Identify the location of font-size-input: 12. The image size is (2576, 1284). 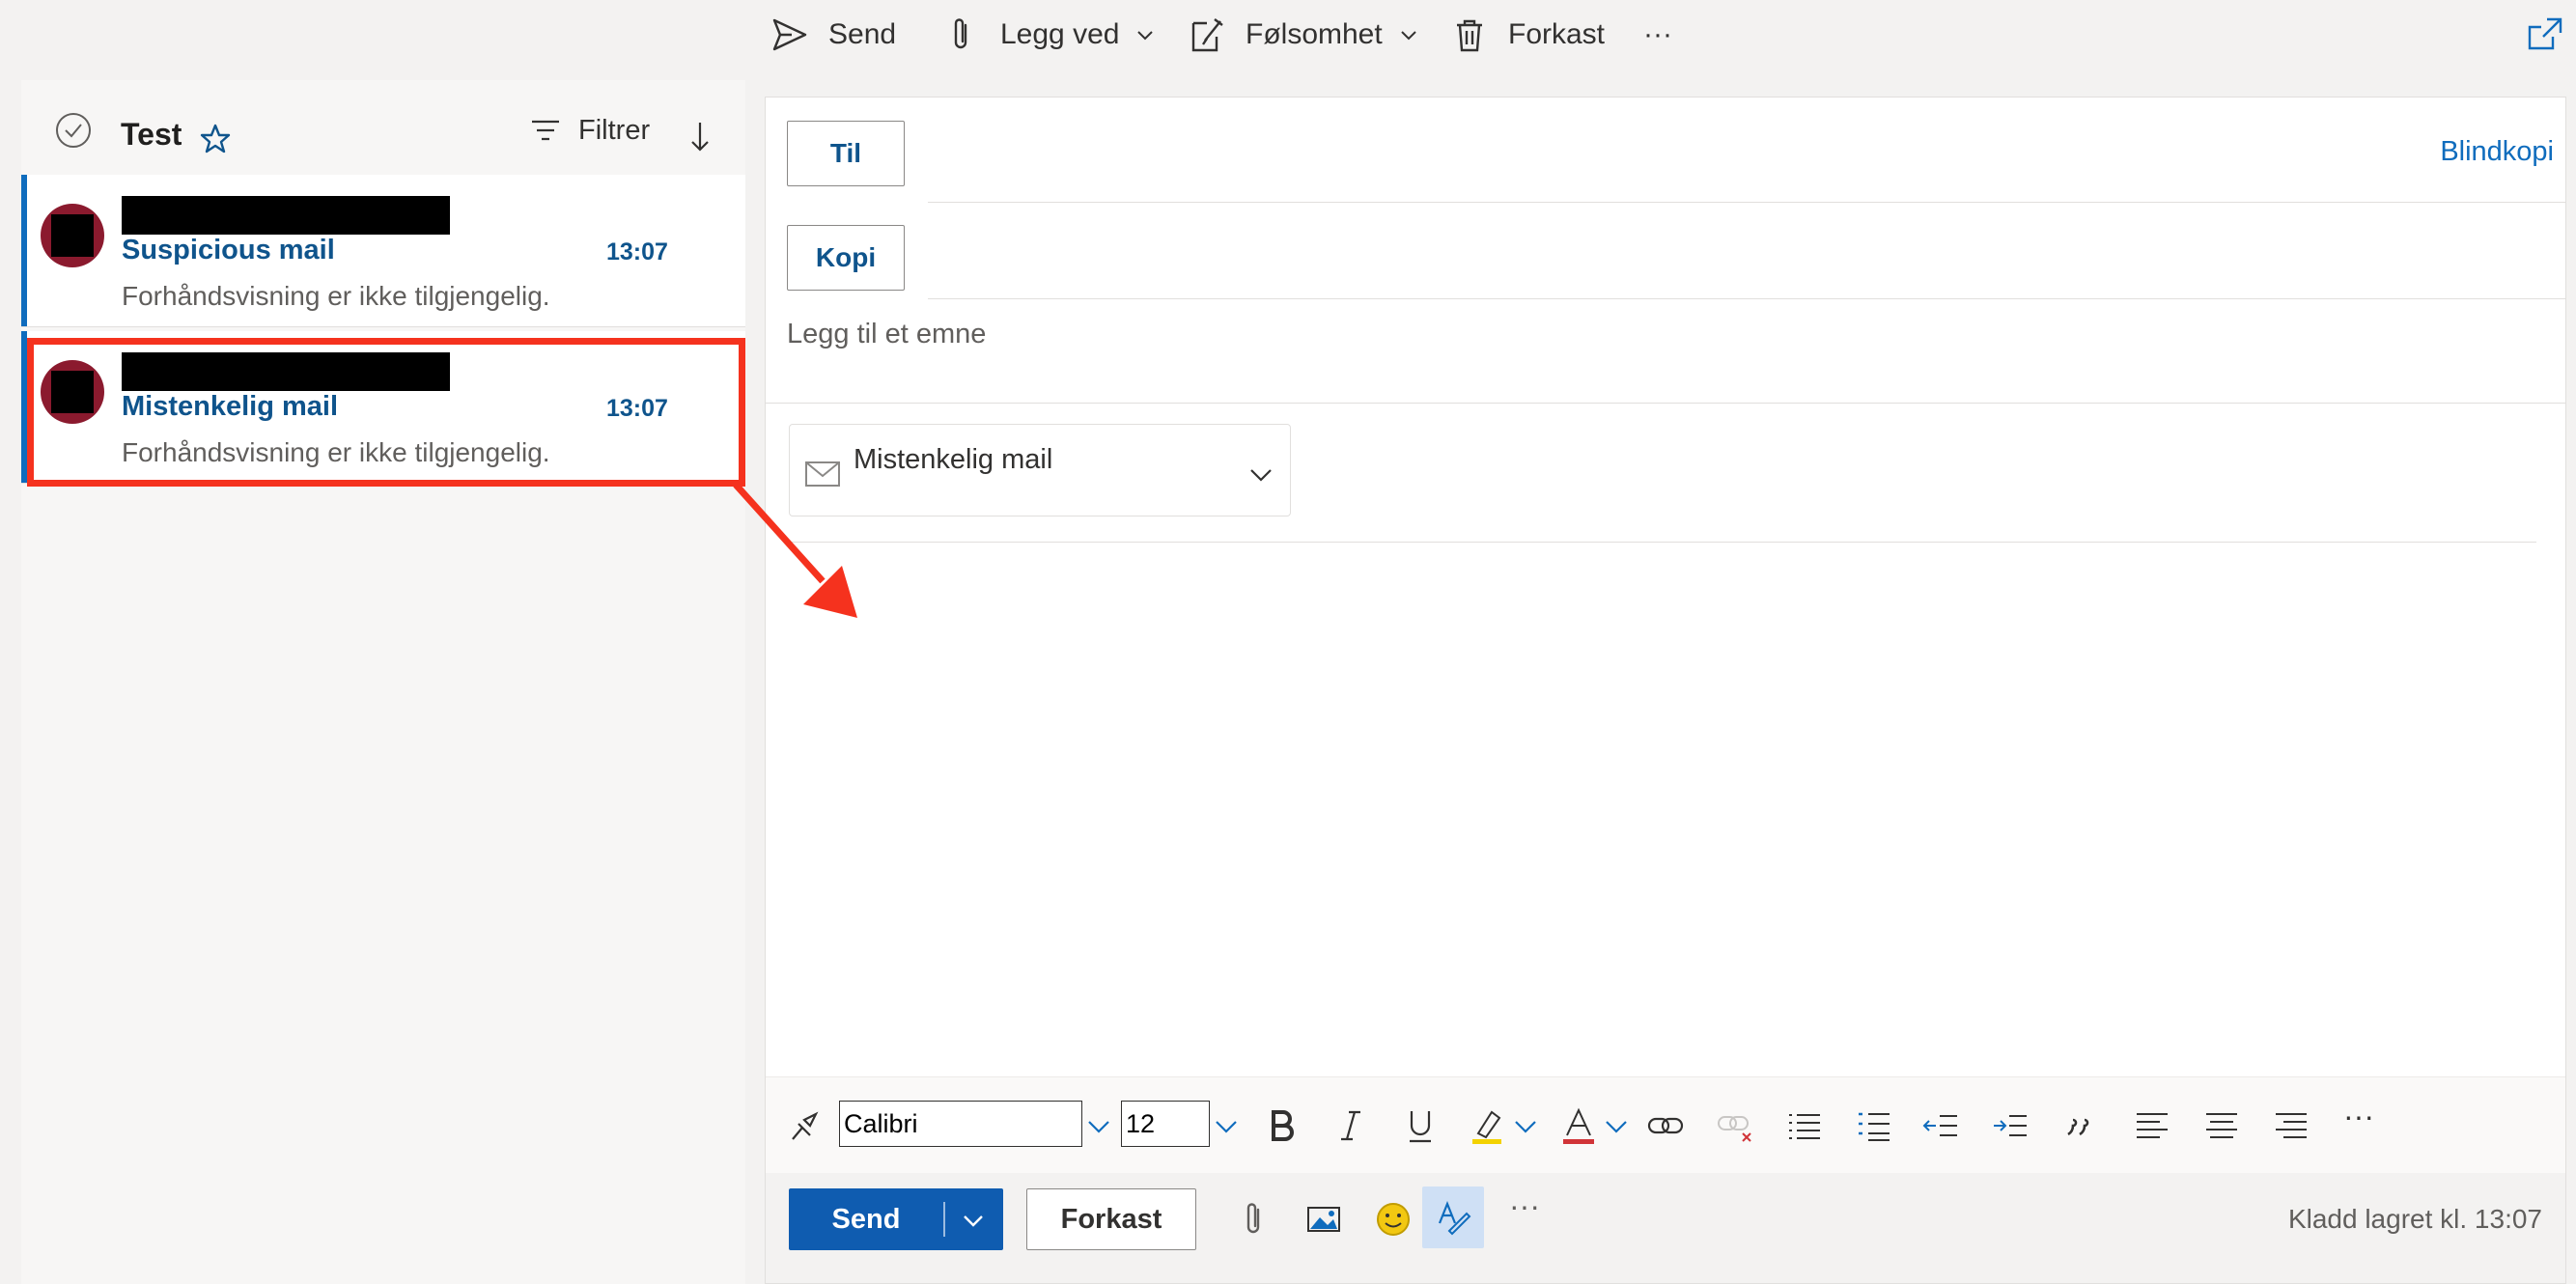
(1165, 1124).